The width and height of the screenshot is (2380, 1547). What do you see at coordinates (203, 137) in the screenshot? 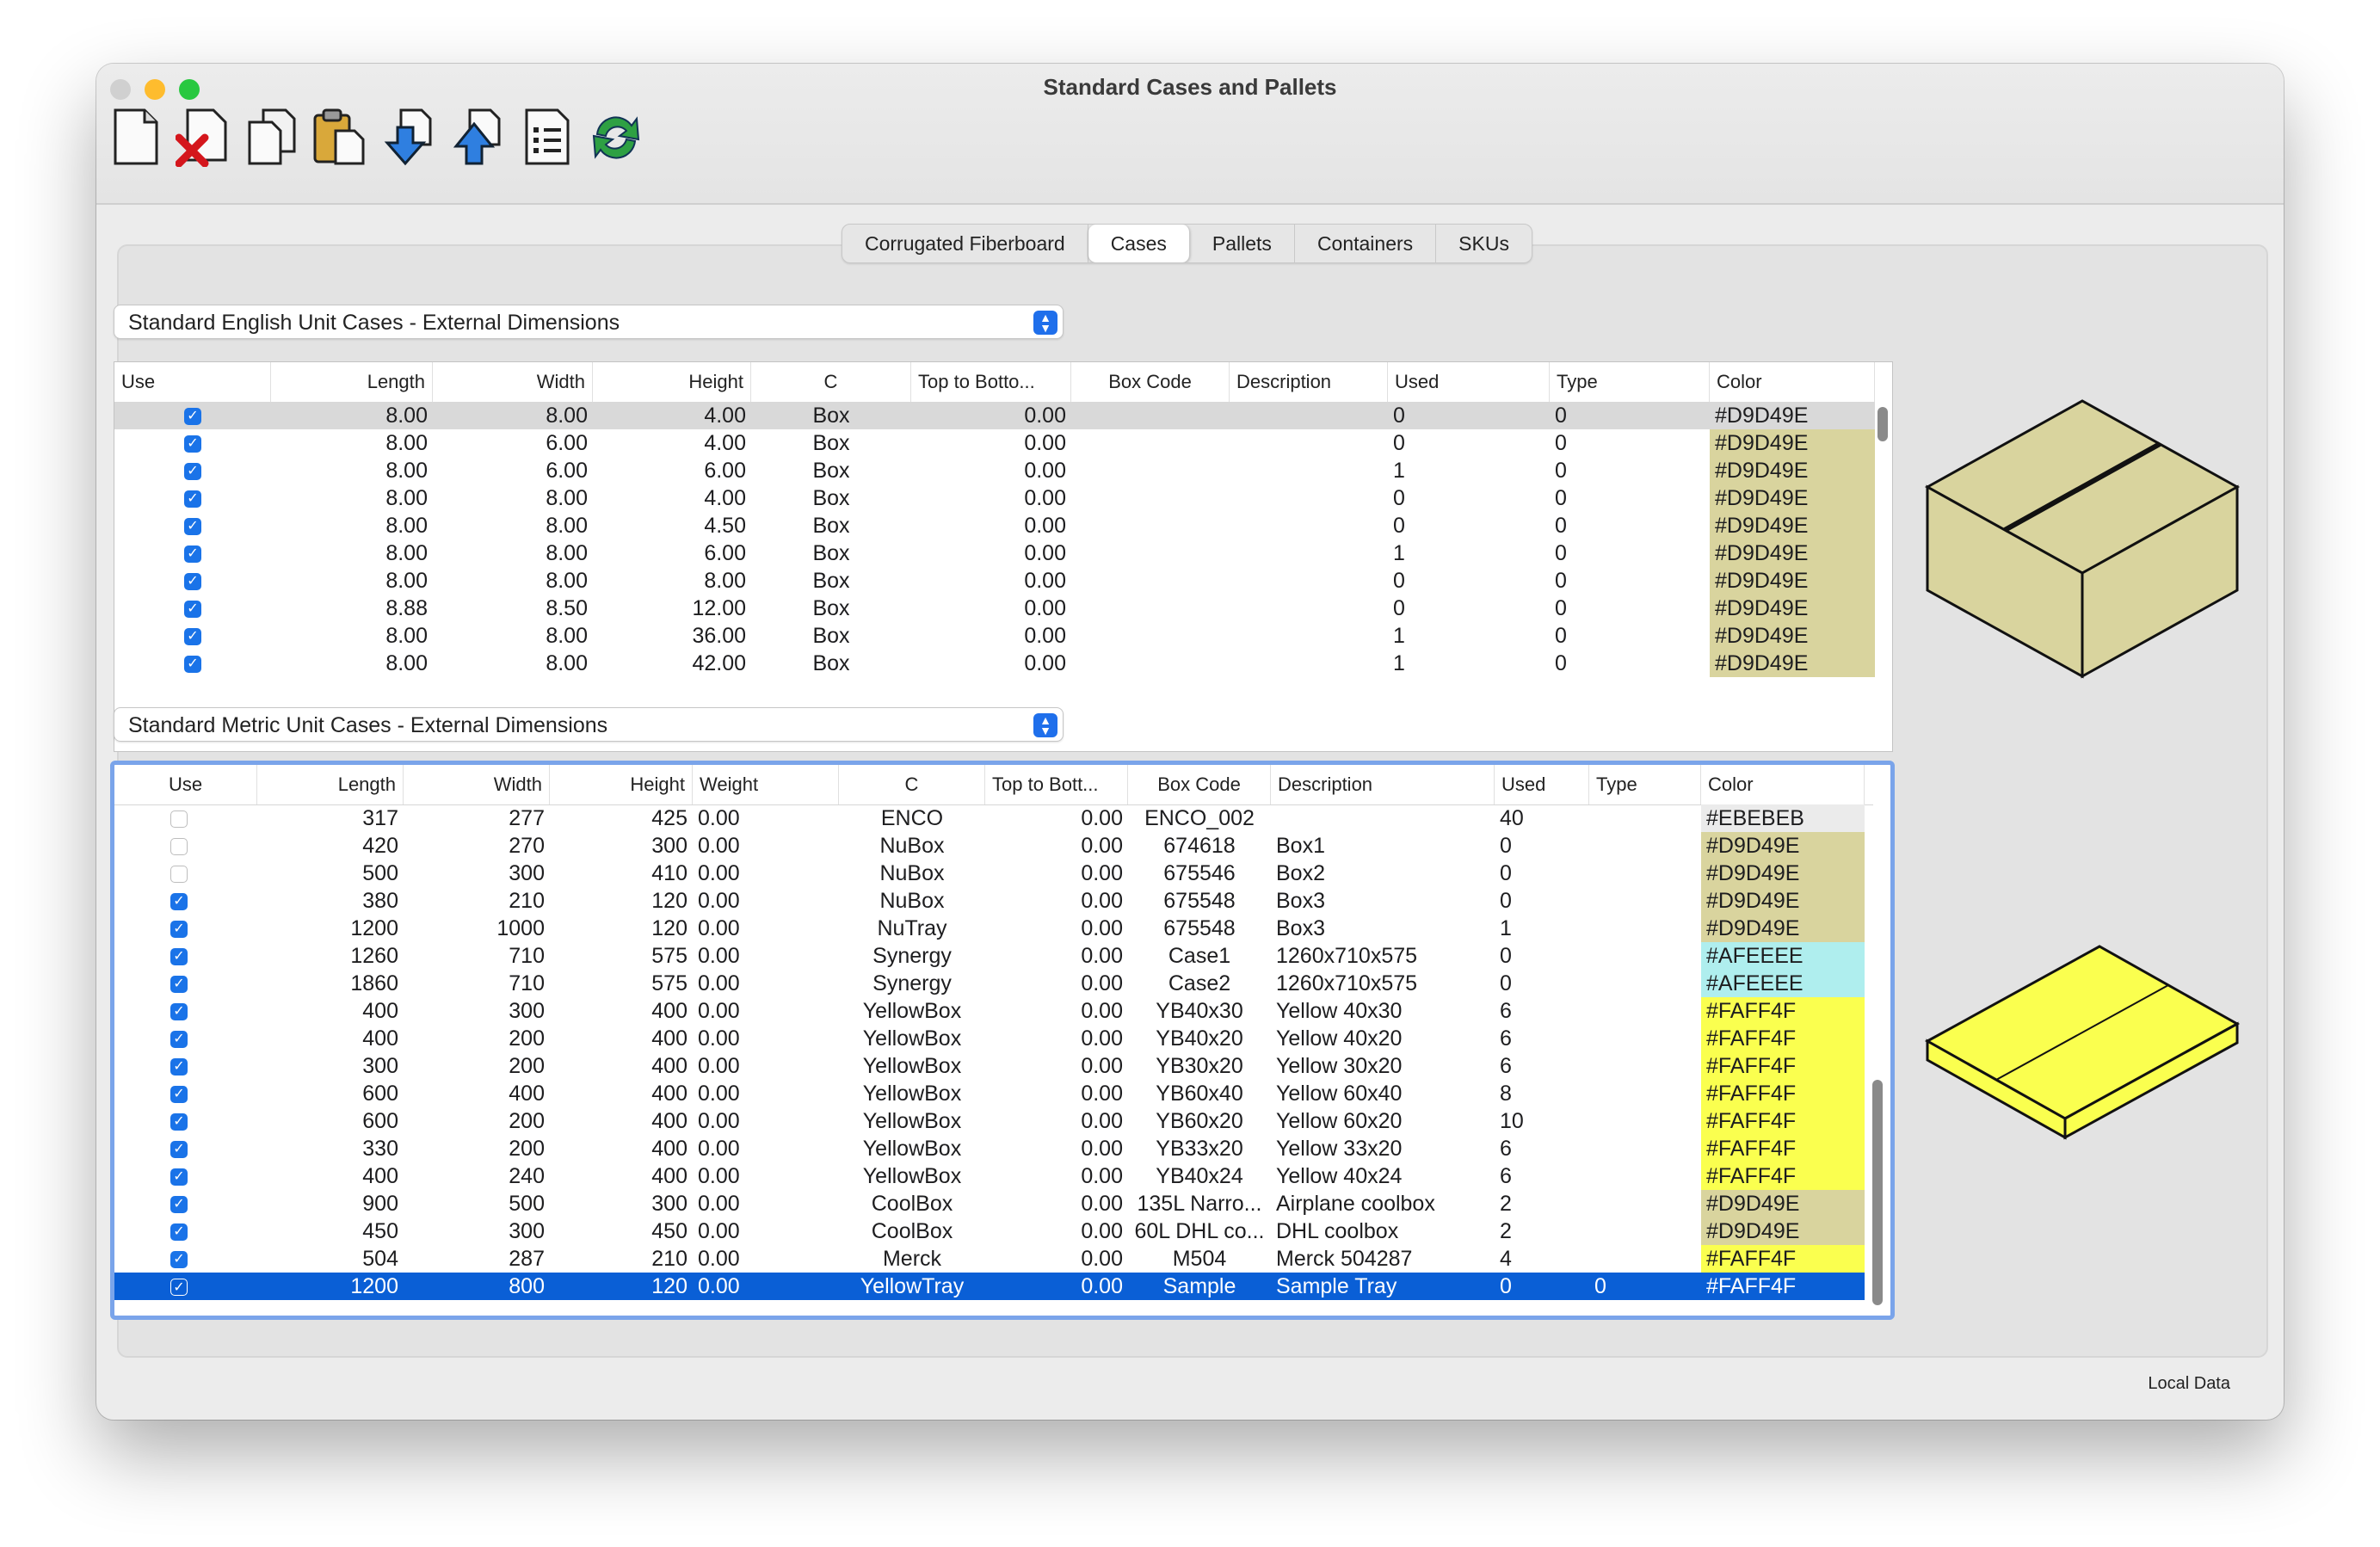
I see `delete-file-icon` at bounding box center [203, 137].